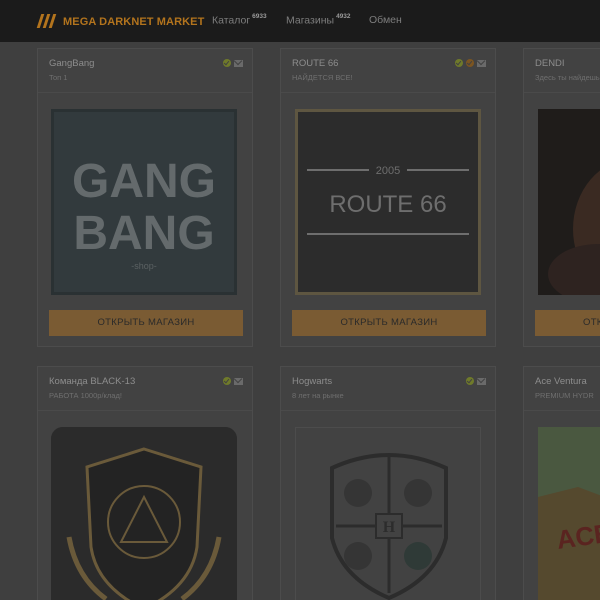 The height and width of the screenshot is (600, 600). Describe the element at coordinates (388, 513) in the screenshot. I see `shop-logo-image: H` at that location.